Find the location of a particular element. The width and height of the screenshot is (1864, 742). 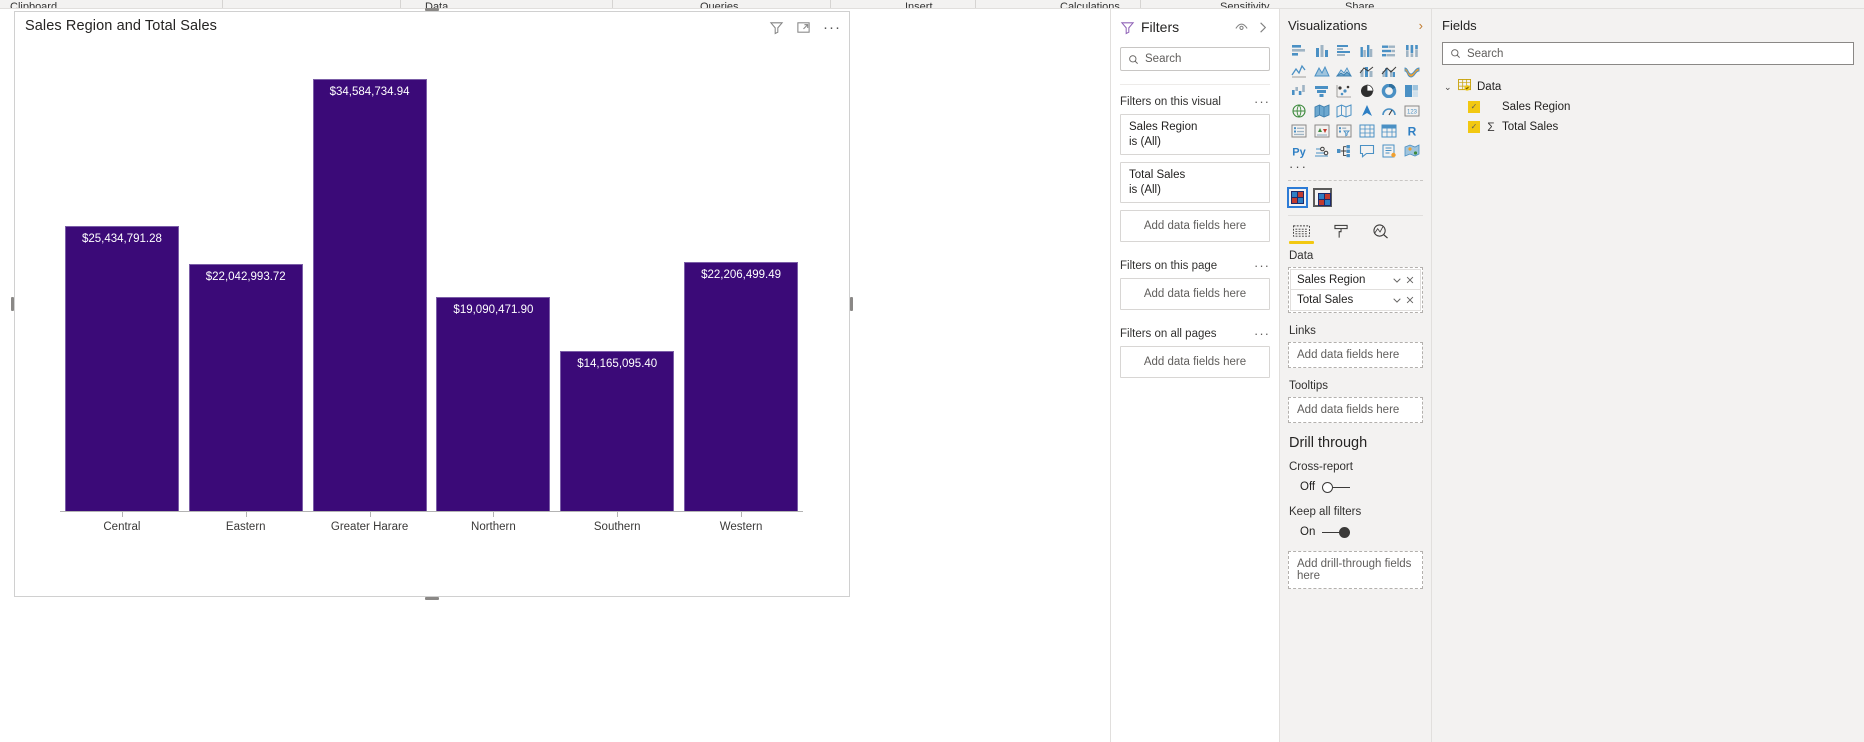

waterfall-chart-icon is located at coordinates (1299, 90).